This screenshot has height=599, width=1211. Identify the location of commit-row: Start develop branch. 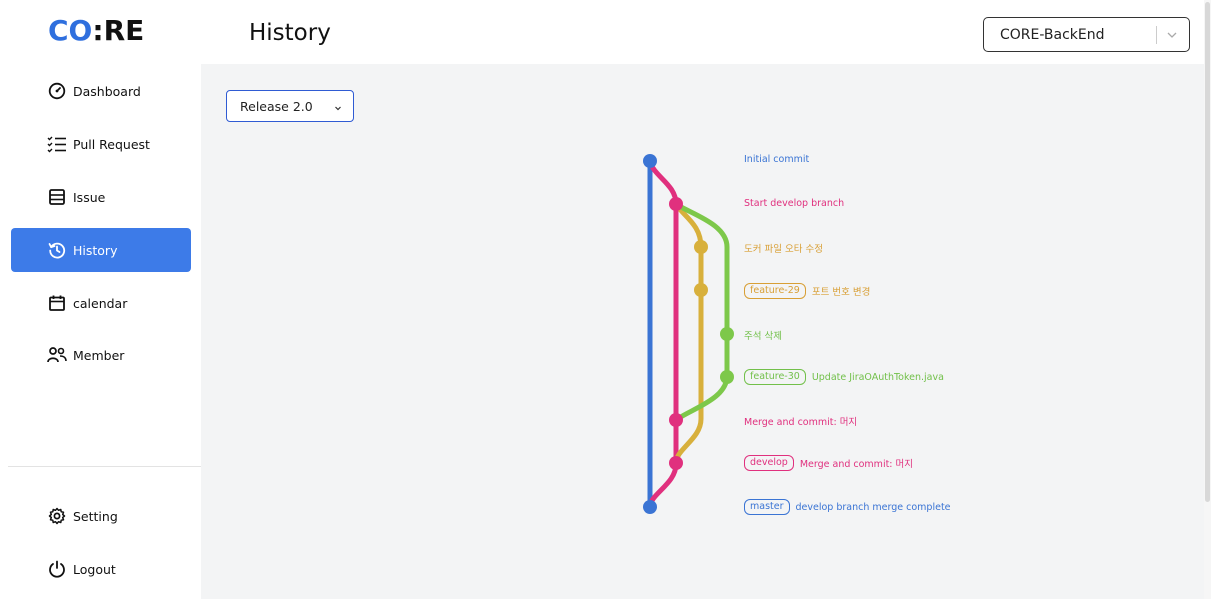
(794, 203).